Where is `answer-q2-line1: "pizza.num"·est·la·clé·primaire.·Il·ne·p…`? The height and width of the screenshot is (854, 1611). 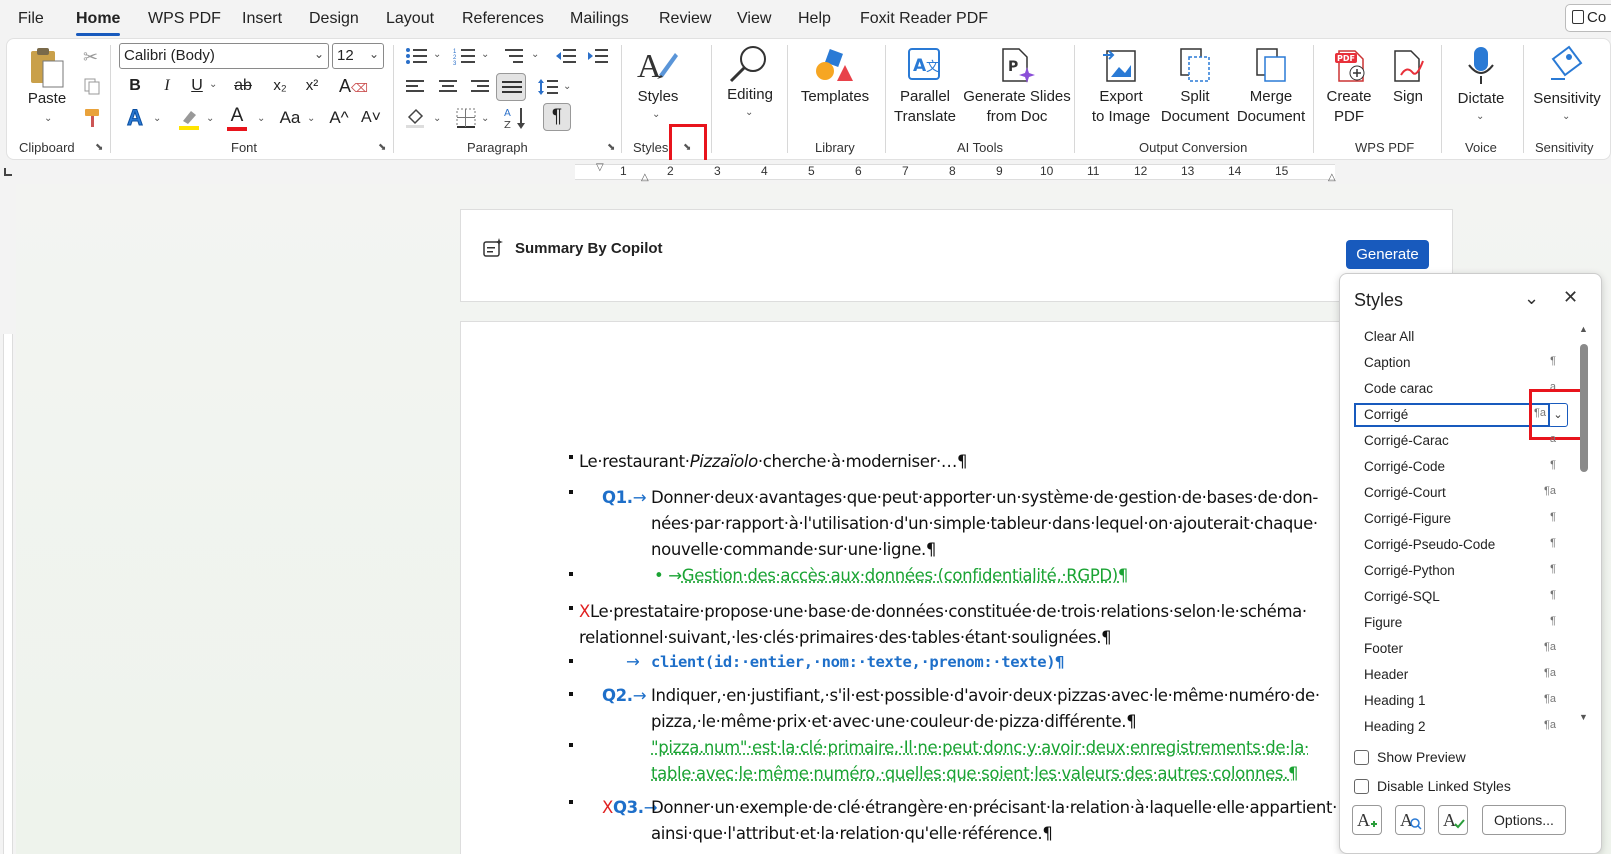 answer-q2-line1: "pizza.num"·est·la·clé·primaire.·Il·ne·p… is located at coordinates (980, 748).